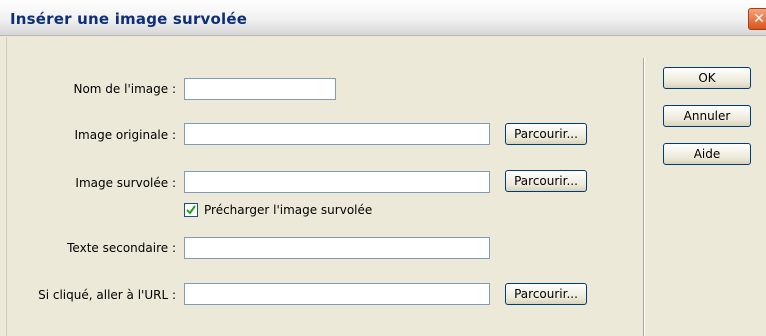 This screenshot has height=336, width=766. Describe the element at coordinates (383, 18) in the screenshot. I see `title-bar: Insérer une image survolée ✕` at that location.